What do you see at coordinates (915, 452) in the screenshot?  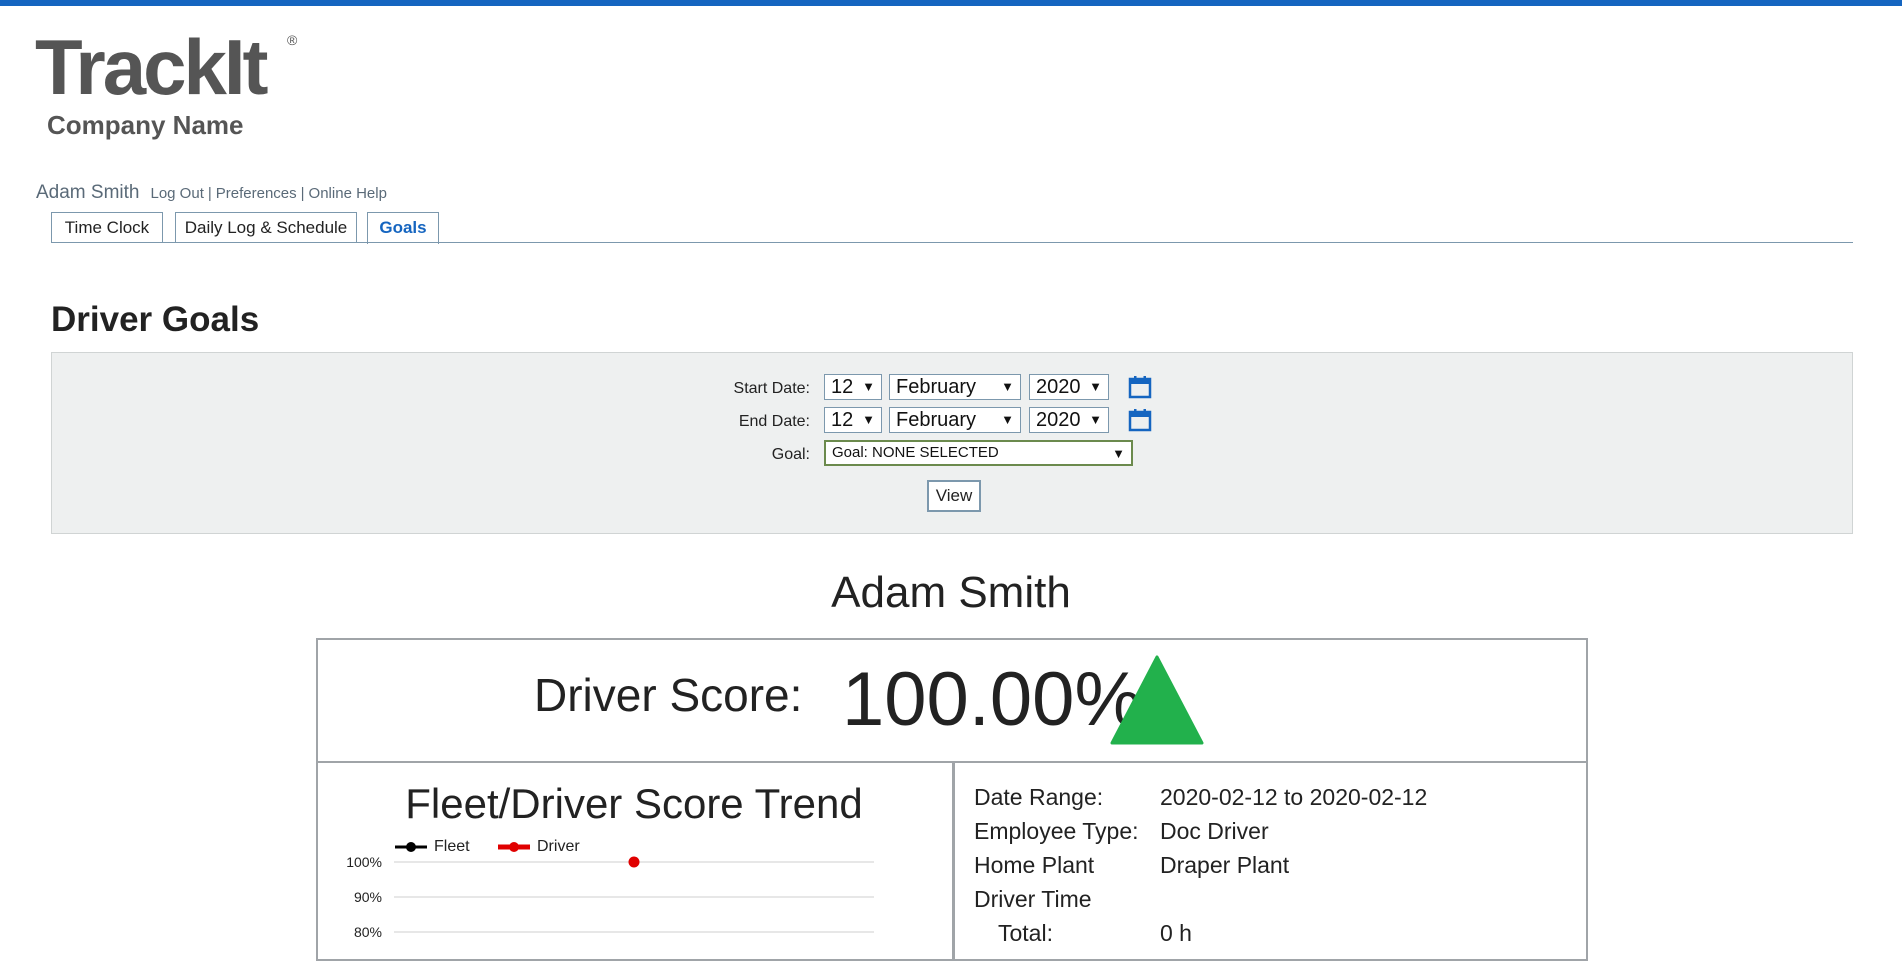 I see `goal-value: Goal: NONE SELECTED` at bounding box center [915, 452].